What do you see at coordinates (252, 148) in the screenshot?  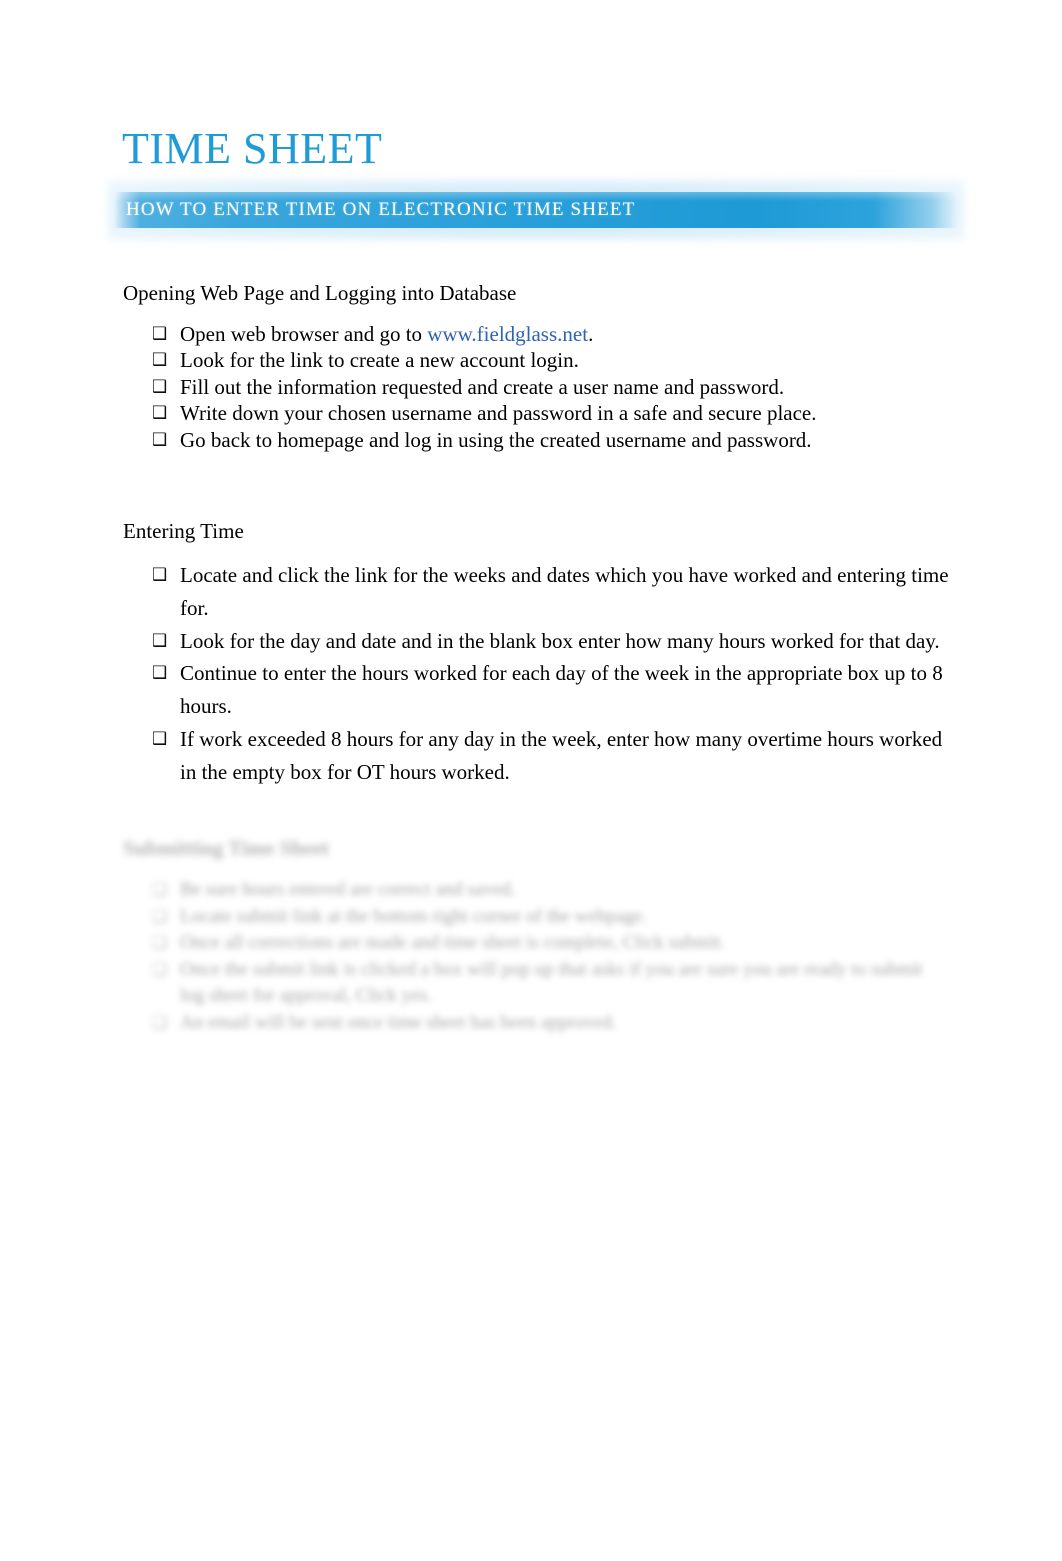 I see `page-title: TIME SHEET` at bounding box center [252, 148].